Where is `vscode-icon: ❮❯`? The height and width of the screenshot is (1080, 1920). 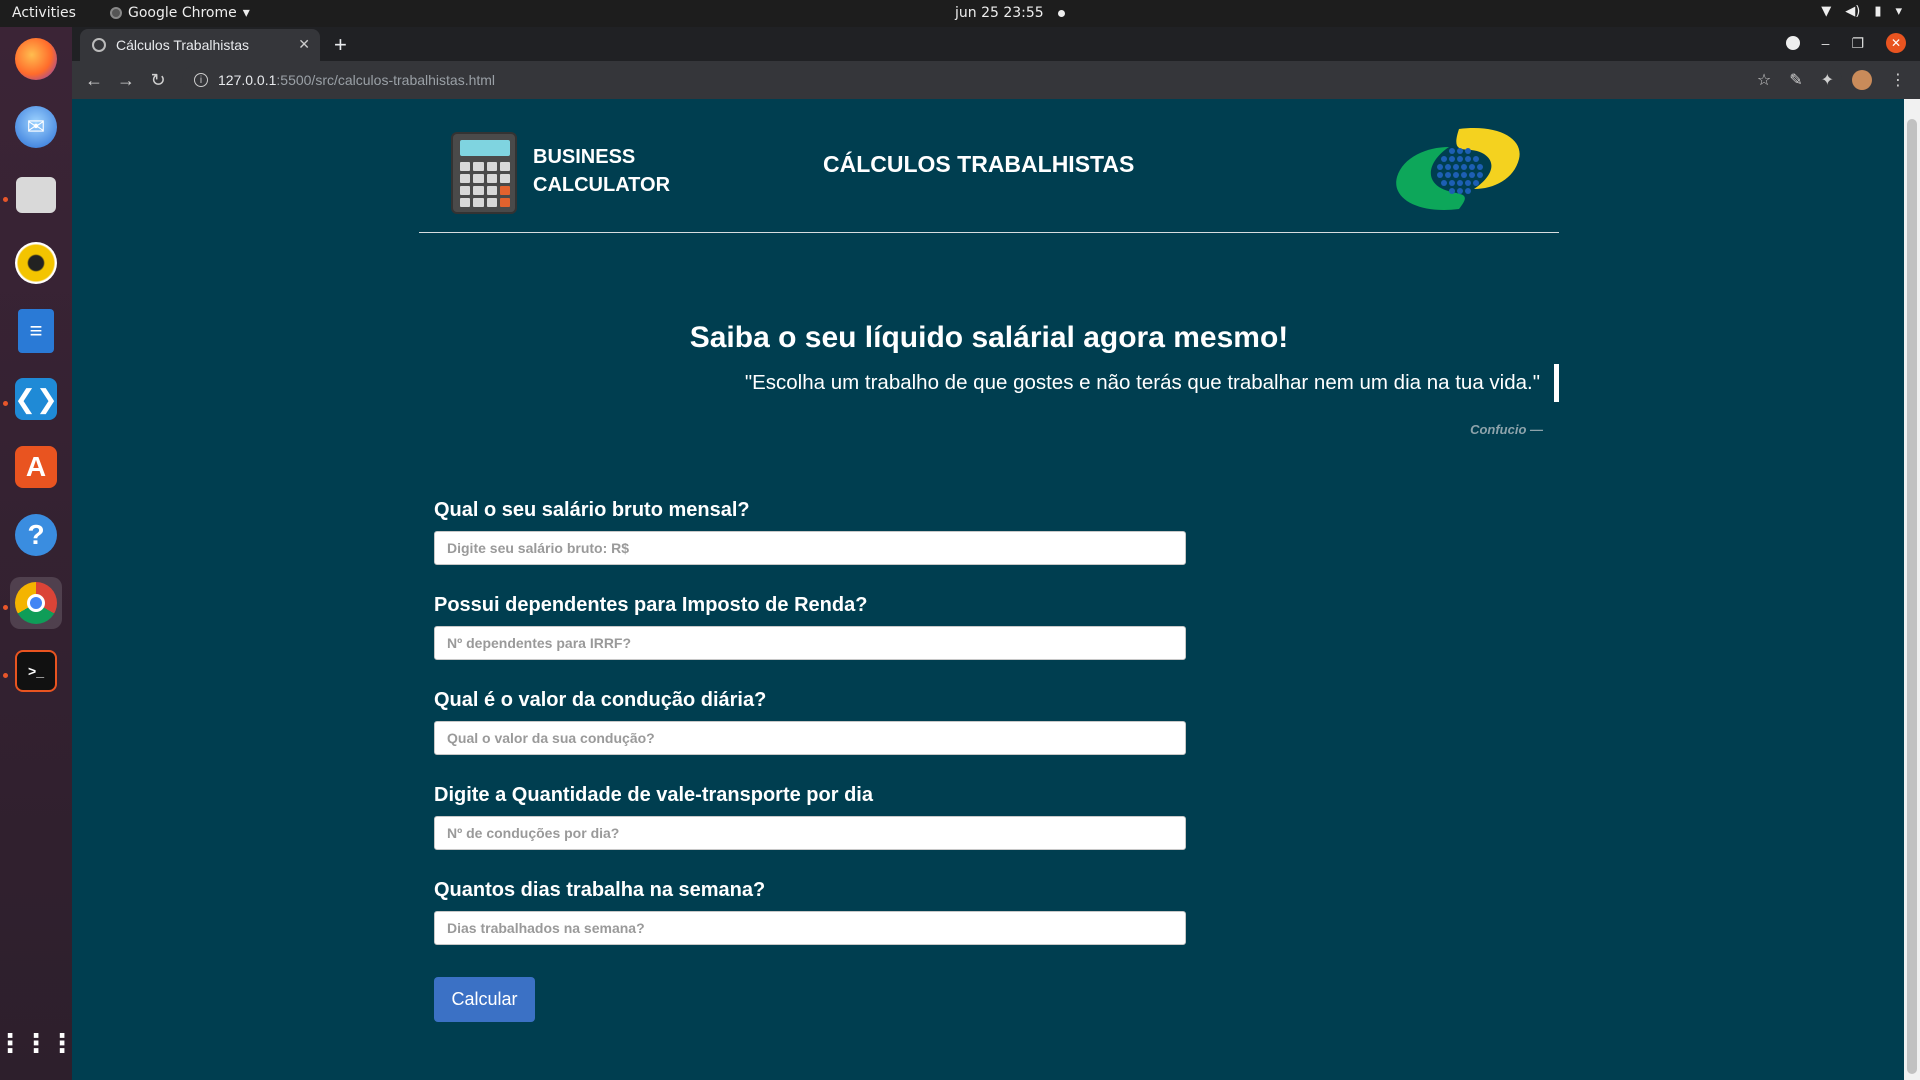
vscode-icon: ❮❯ is located at coordinates (36, 399).